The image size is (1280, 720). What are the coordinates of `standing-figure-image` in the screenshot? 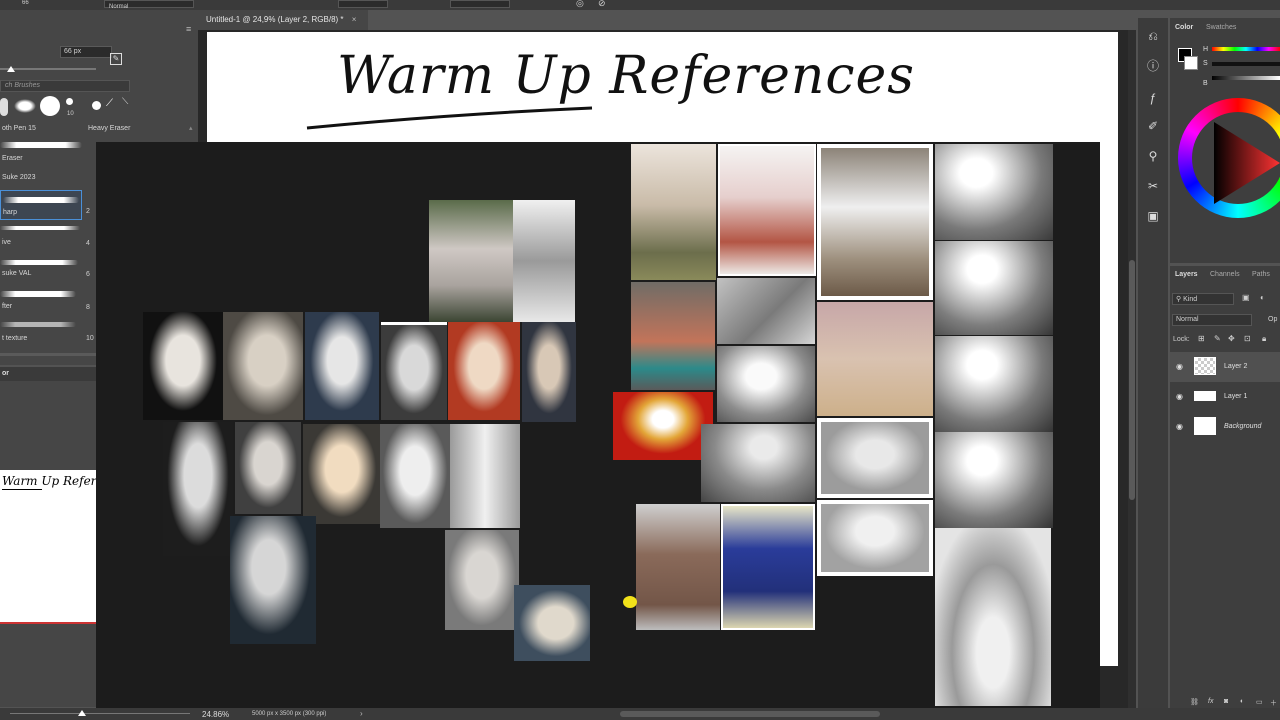 It's located at (485, 476).